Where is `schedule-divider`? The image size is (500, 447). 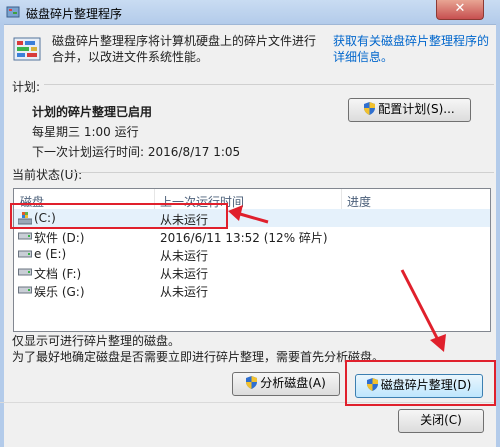 schedule-divider is located at coordinates (269, 84).